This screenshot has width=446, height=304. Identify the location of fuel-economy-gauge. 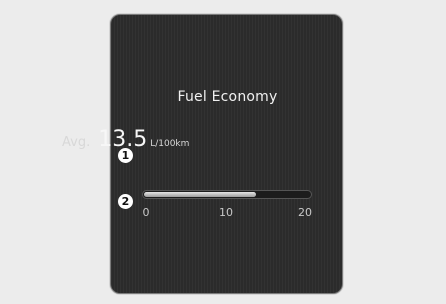
(227, 194).